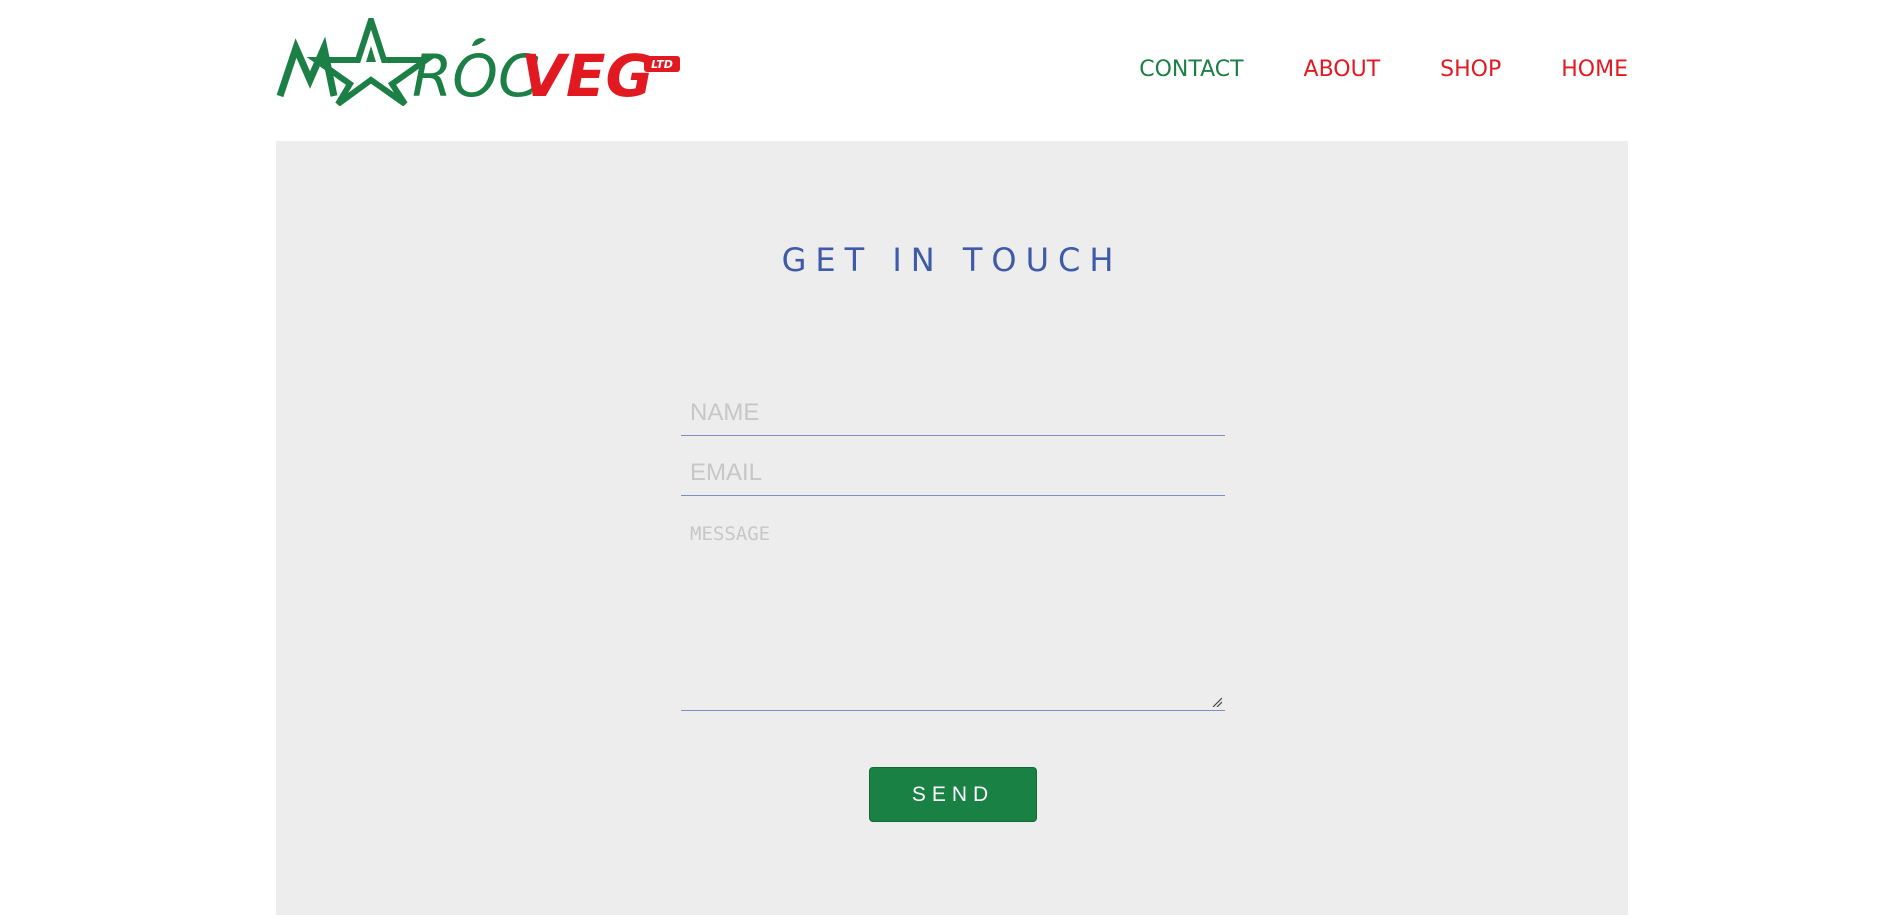  I want to click on logo-text-red: VEG, so click(587, 74).